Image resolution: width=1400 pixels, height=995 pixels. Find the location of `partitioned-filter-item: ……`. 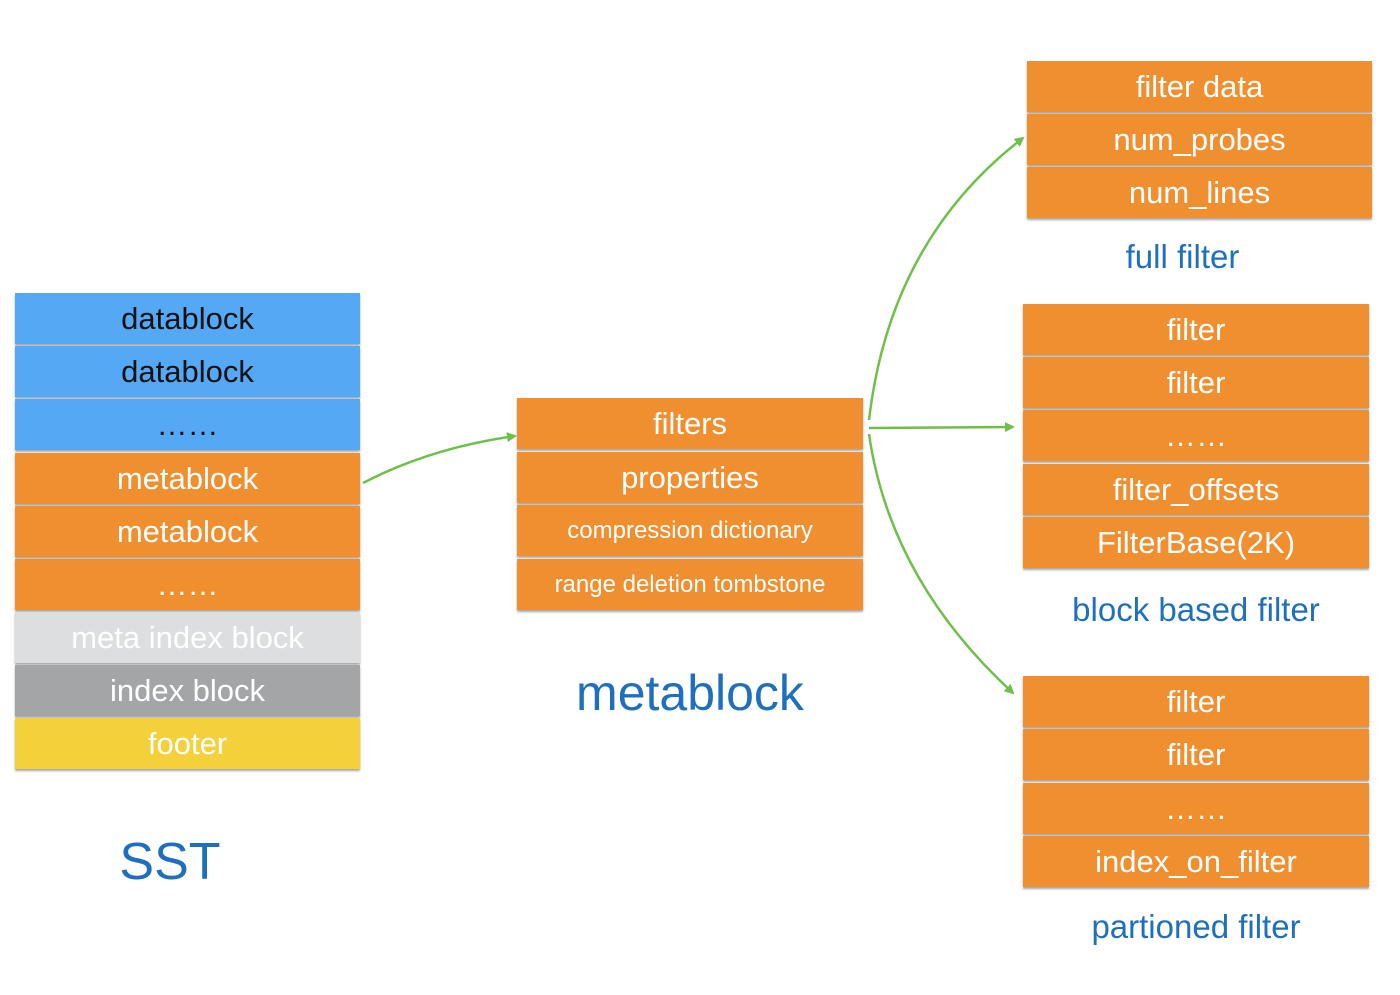

partitioned-filter-item: …… is located at coordinates (1196, 808).